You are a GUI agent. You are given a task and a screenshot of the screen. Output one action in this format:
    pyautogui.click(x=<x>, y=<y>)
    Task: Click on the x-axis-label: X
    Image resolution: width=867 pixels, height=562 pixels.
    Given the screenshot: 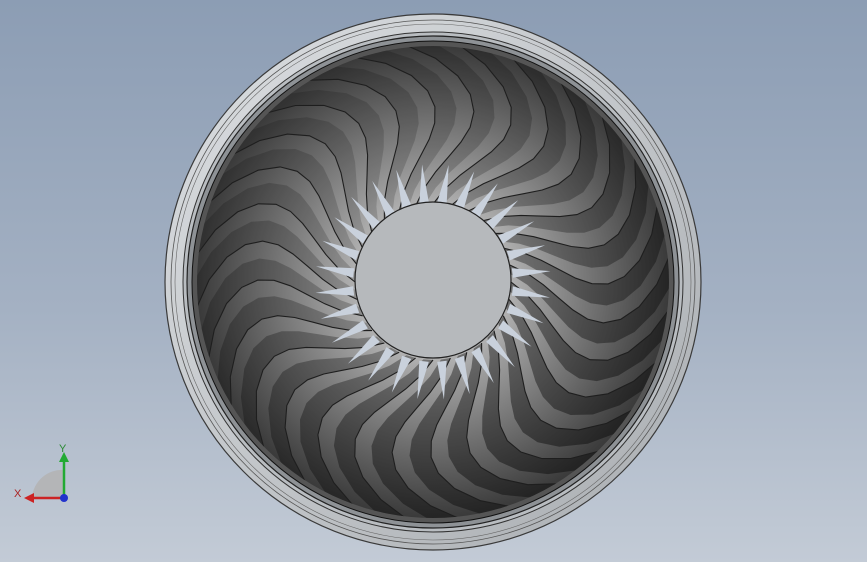 What is the action you would take?
    pyautogui.click(x=18, y=494)
    